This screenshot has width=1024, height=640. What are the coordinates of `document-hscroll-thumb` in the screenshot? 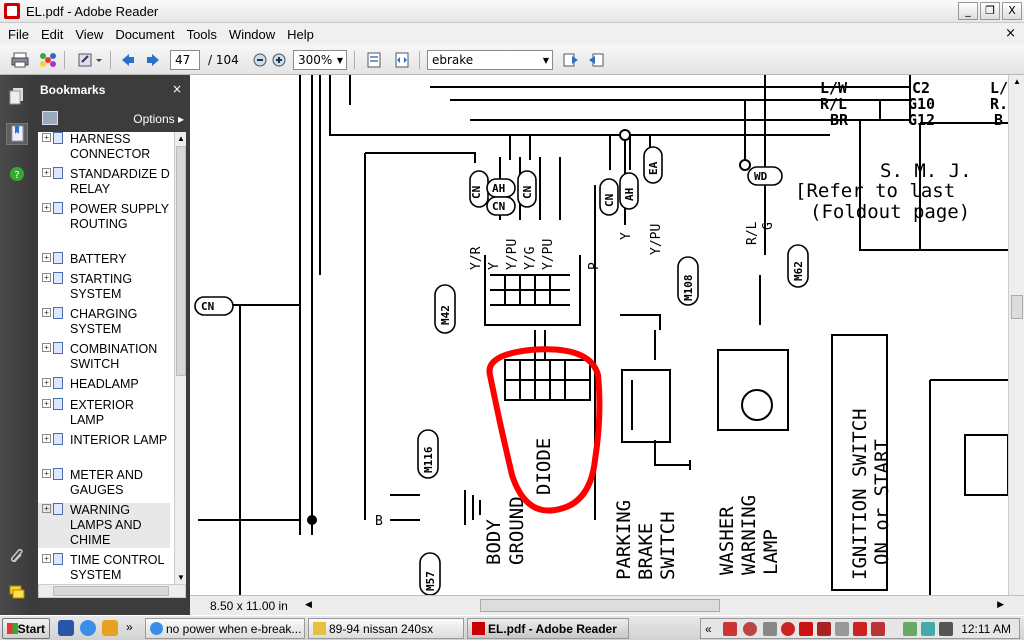 It's located at (600, 605).